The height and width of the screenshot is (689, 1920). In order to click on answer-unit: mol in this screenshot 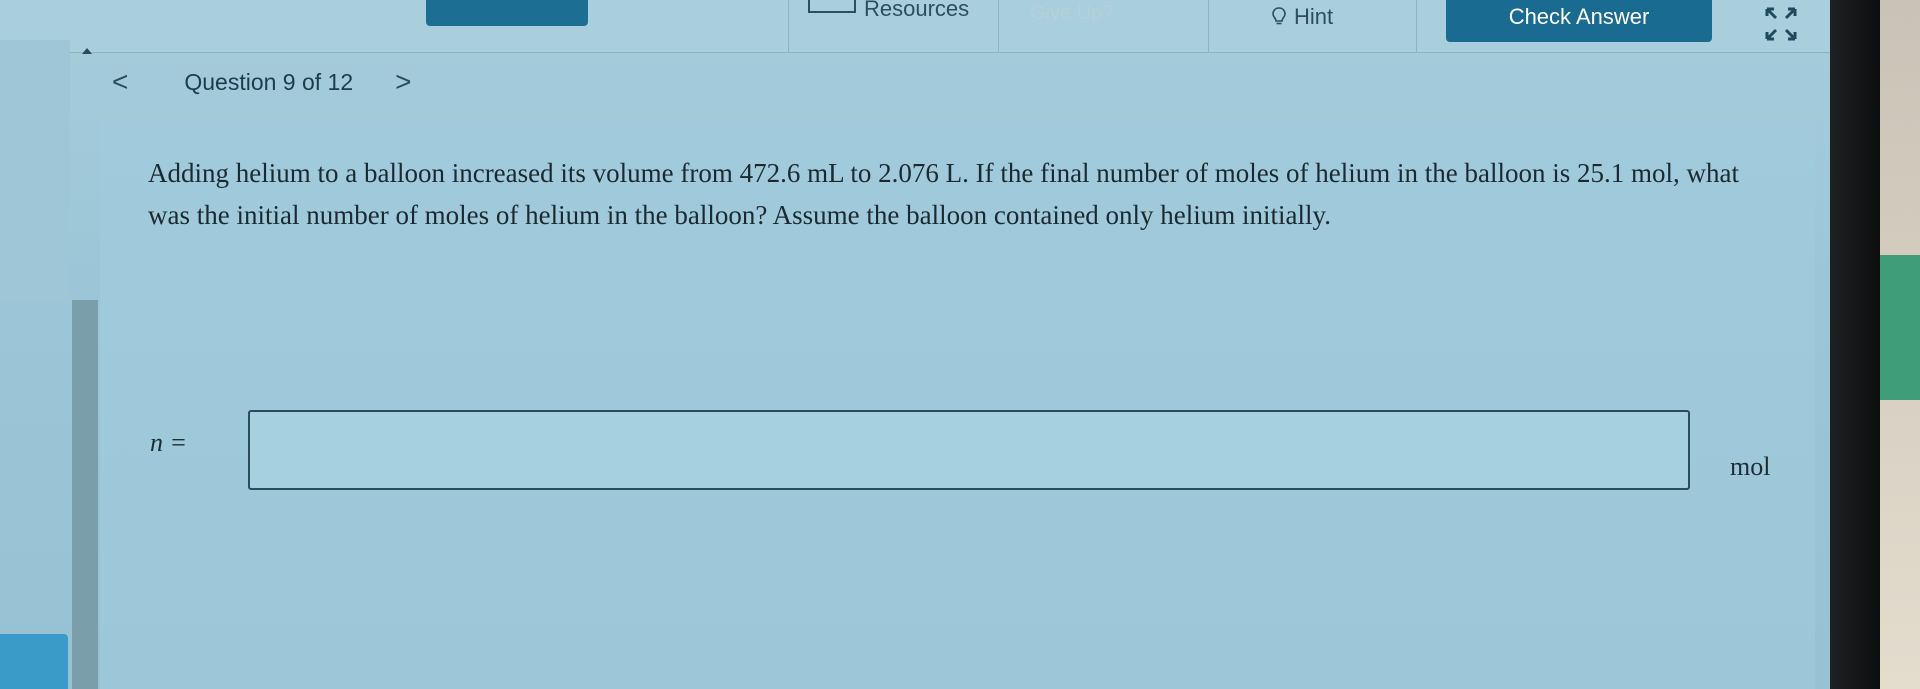, I will do `click(1750, 466)`.